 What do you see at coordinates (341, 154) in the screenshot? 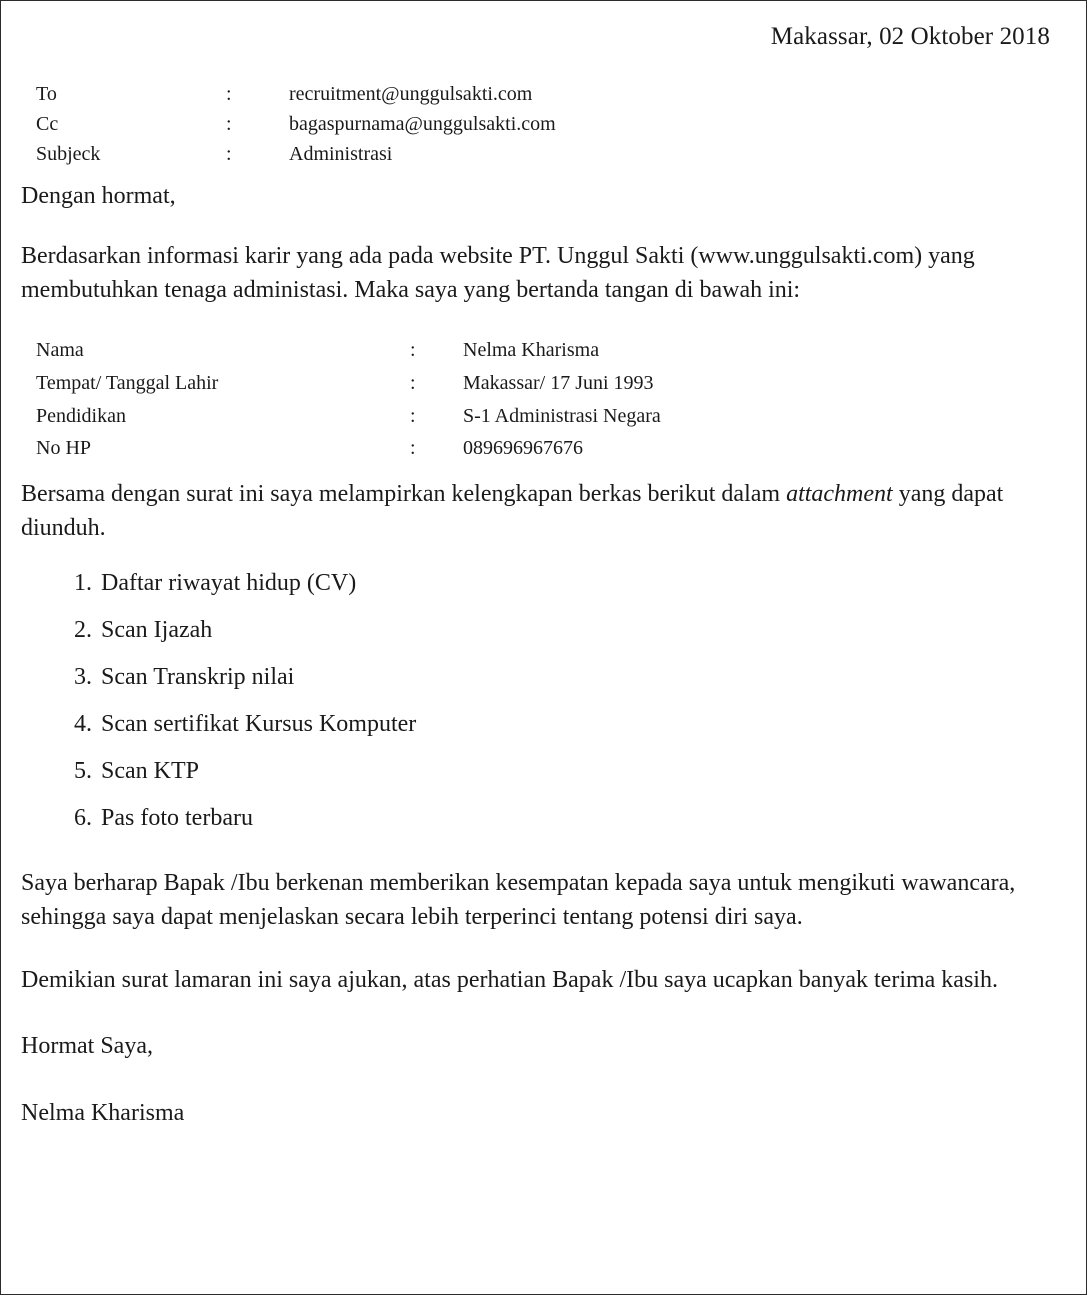
I see `header-field-subject-value: Administrasi` at bounding box center [341, 154].